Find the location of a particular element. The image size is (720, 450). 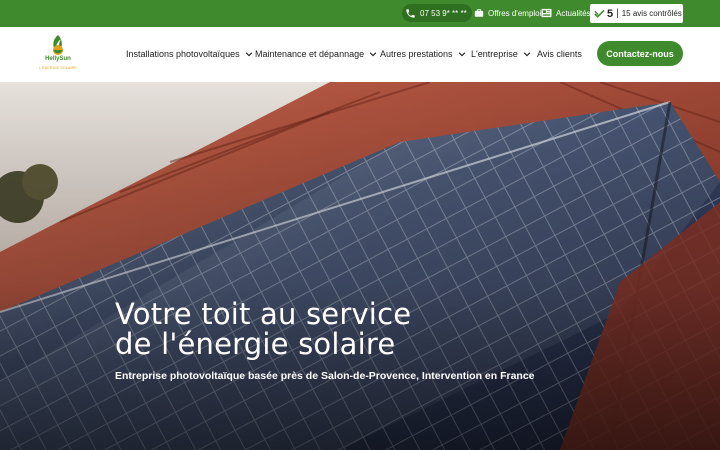

hero-title-line1: Votre toit au service is located at coordinates (263, 314).